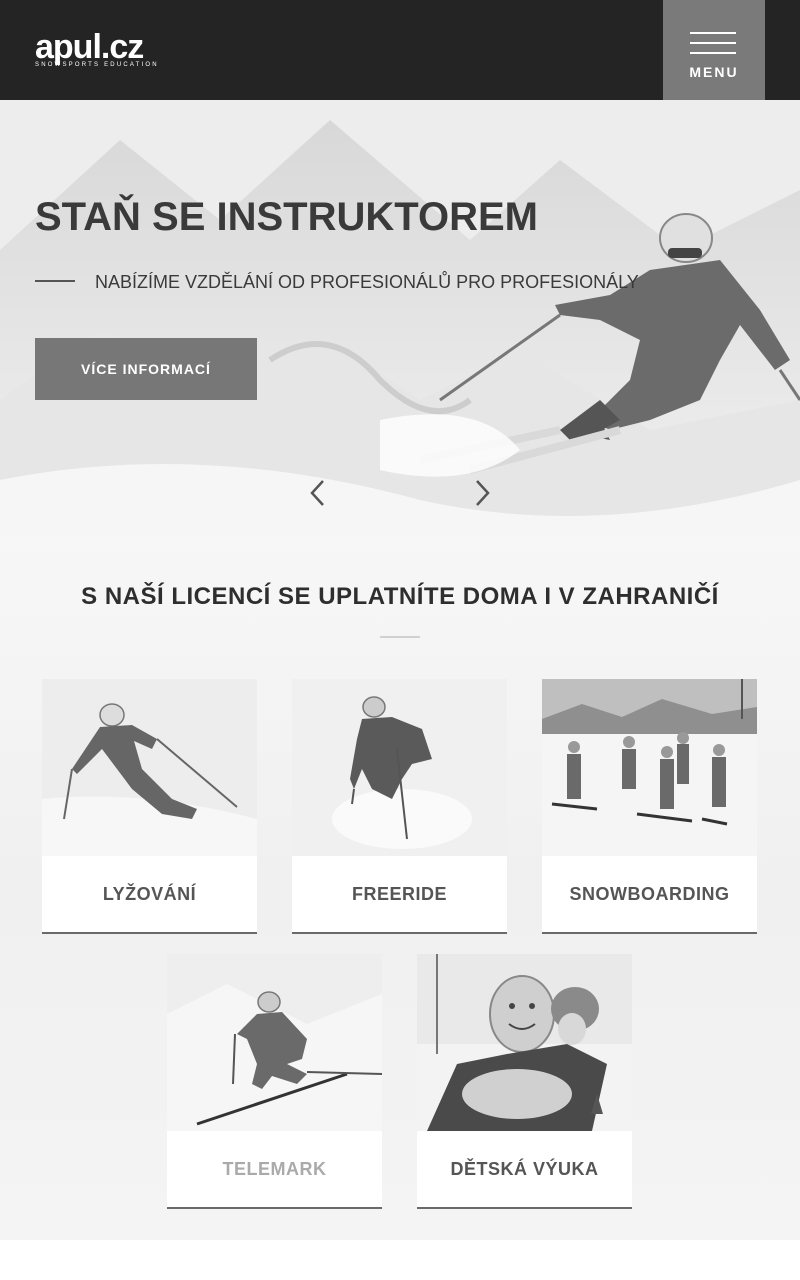  Describe the element at coordinates (400, 637) in the screenshot. I see `section-divider` at that location.